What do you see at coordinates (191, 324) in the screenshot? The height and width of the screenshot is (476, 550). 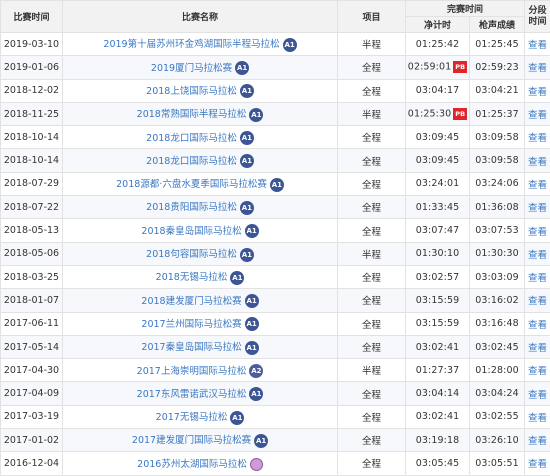 I see `race-name-link: 2017兰州国际马拉松赛` at bounding box center [191, 324].